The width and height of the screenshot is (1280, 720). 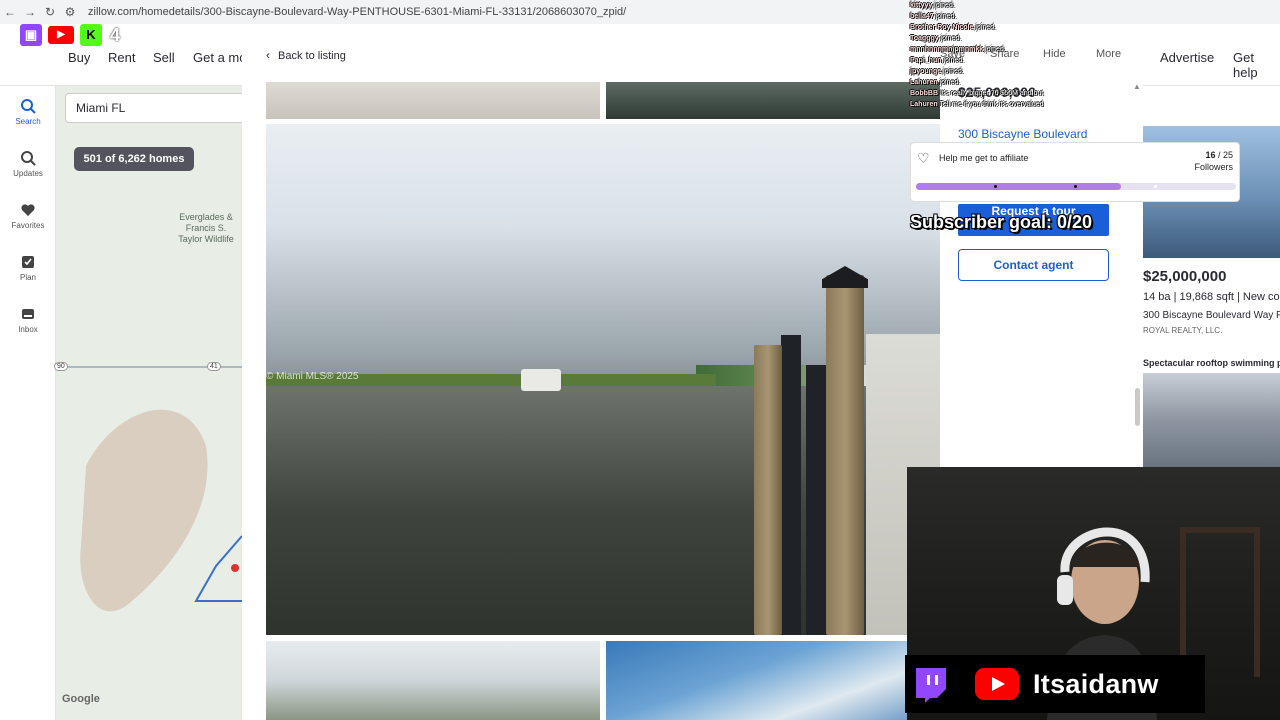 What do you see at coordinates (27, 277) in the screenshot?
I see `rail-item-label: Plan` at bounding box center [27, 277].